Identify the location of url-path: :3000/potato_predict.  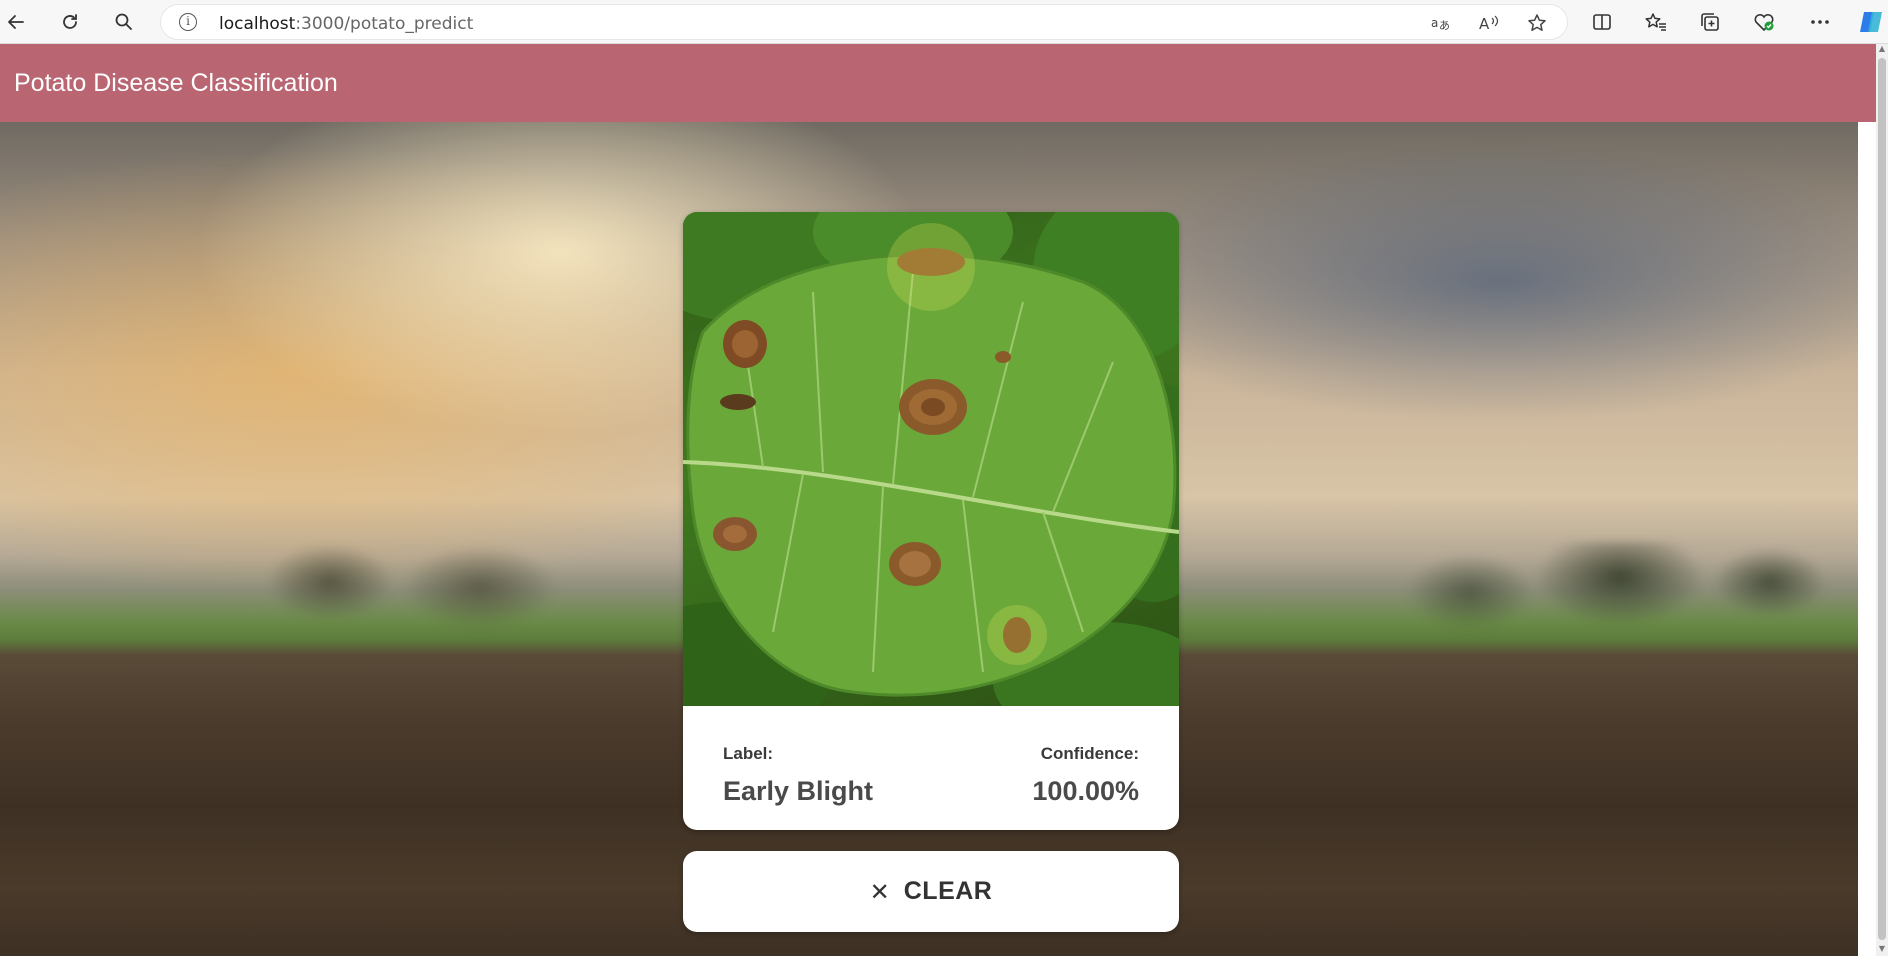
(384, 24).